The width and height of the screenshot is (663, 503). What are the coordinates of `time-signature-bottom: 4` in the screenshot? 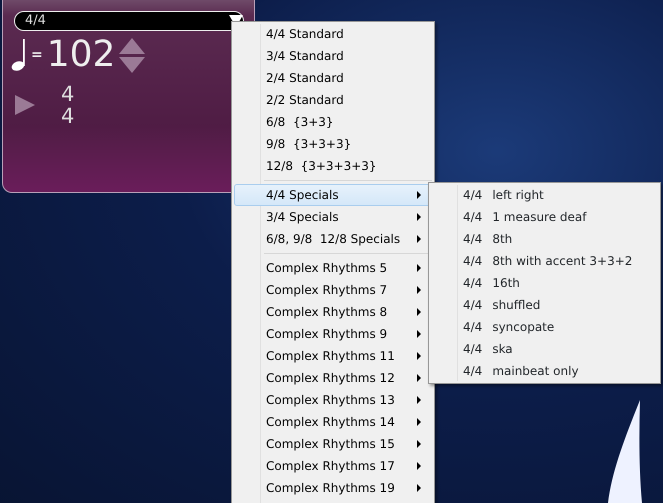 It's located at (67, 116).